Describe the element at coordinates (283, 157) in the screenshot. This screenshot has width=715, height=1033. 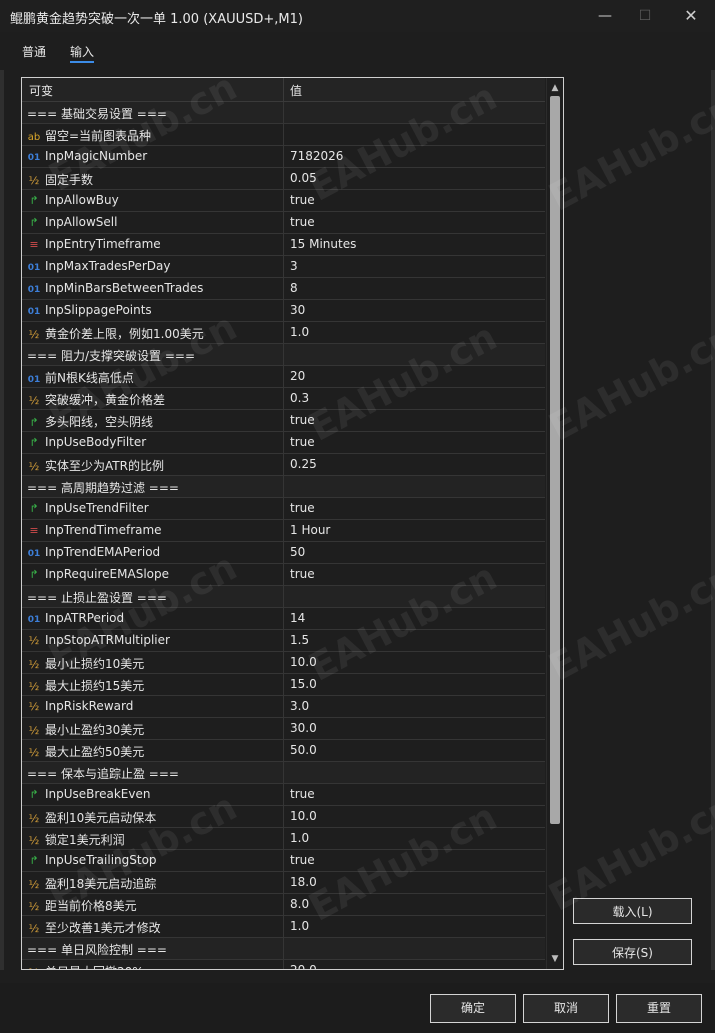
I see `table-row: 01 InpMagicNumber 7182026` at that location.